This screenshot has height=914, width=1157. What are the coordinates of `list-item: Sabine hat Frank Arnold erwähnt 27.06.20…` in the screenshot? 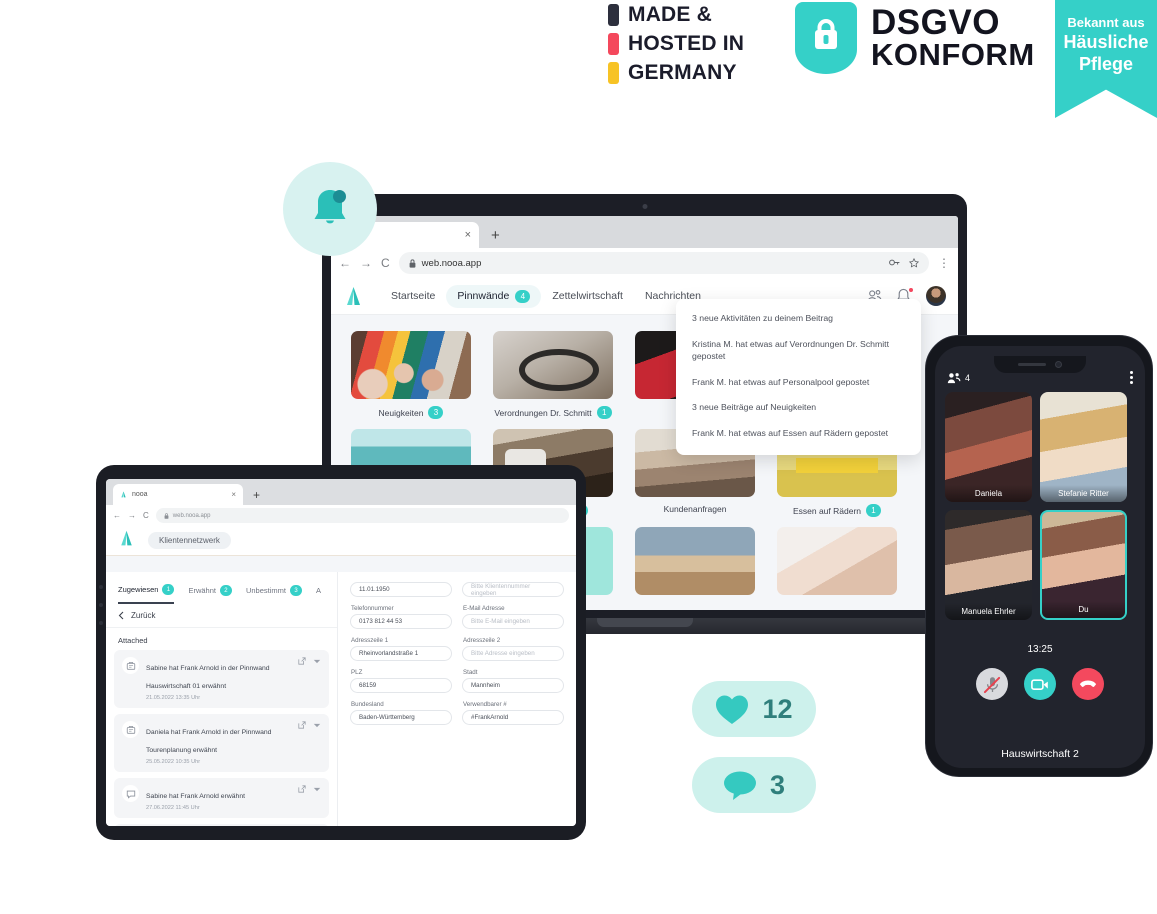 It's located at (221, 798).